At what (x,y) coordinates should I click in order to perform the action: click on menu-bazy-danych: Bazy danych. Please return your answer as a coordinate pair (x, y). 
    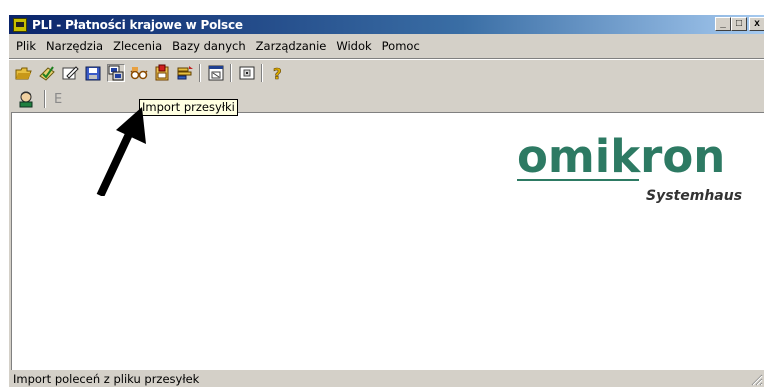
    Looking at the image, I should click on (209, 46).